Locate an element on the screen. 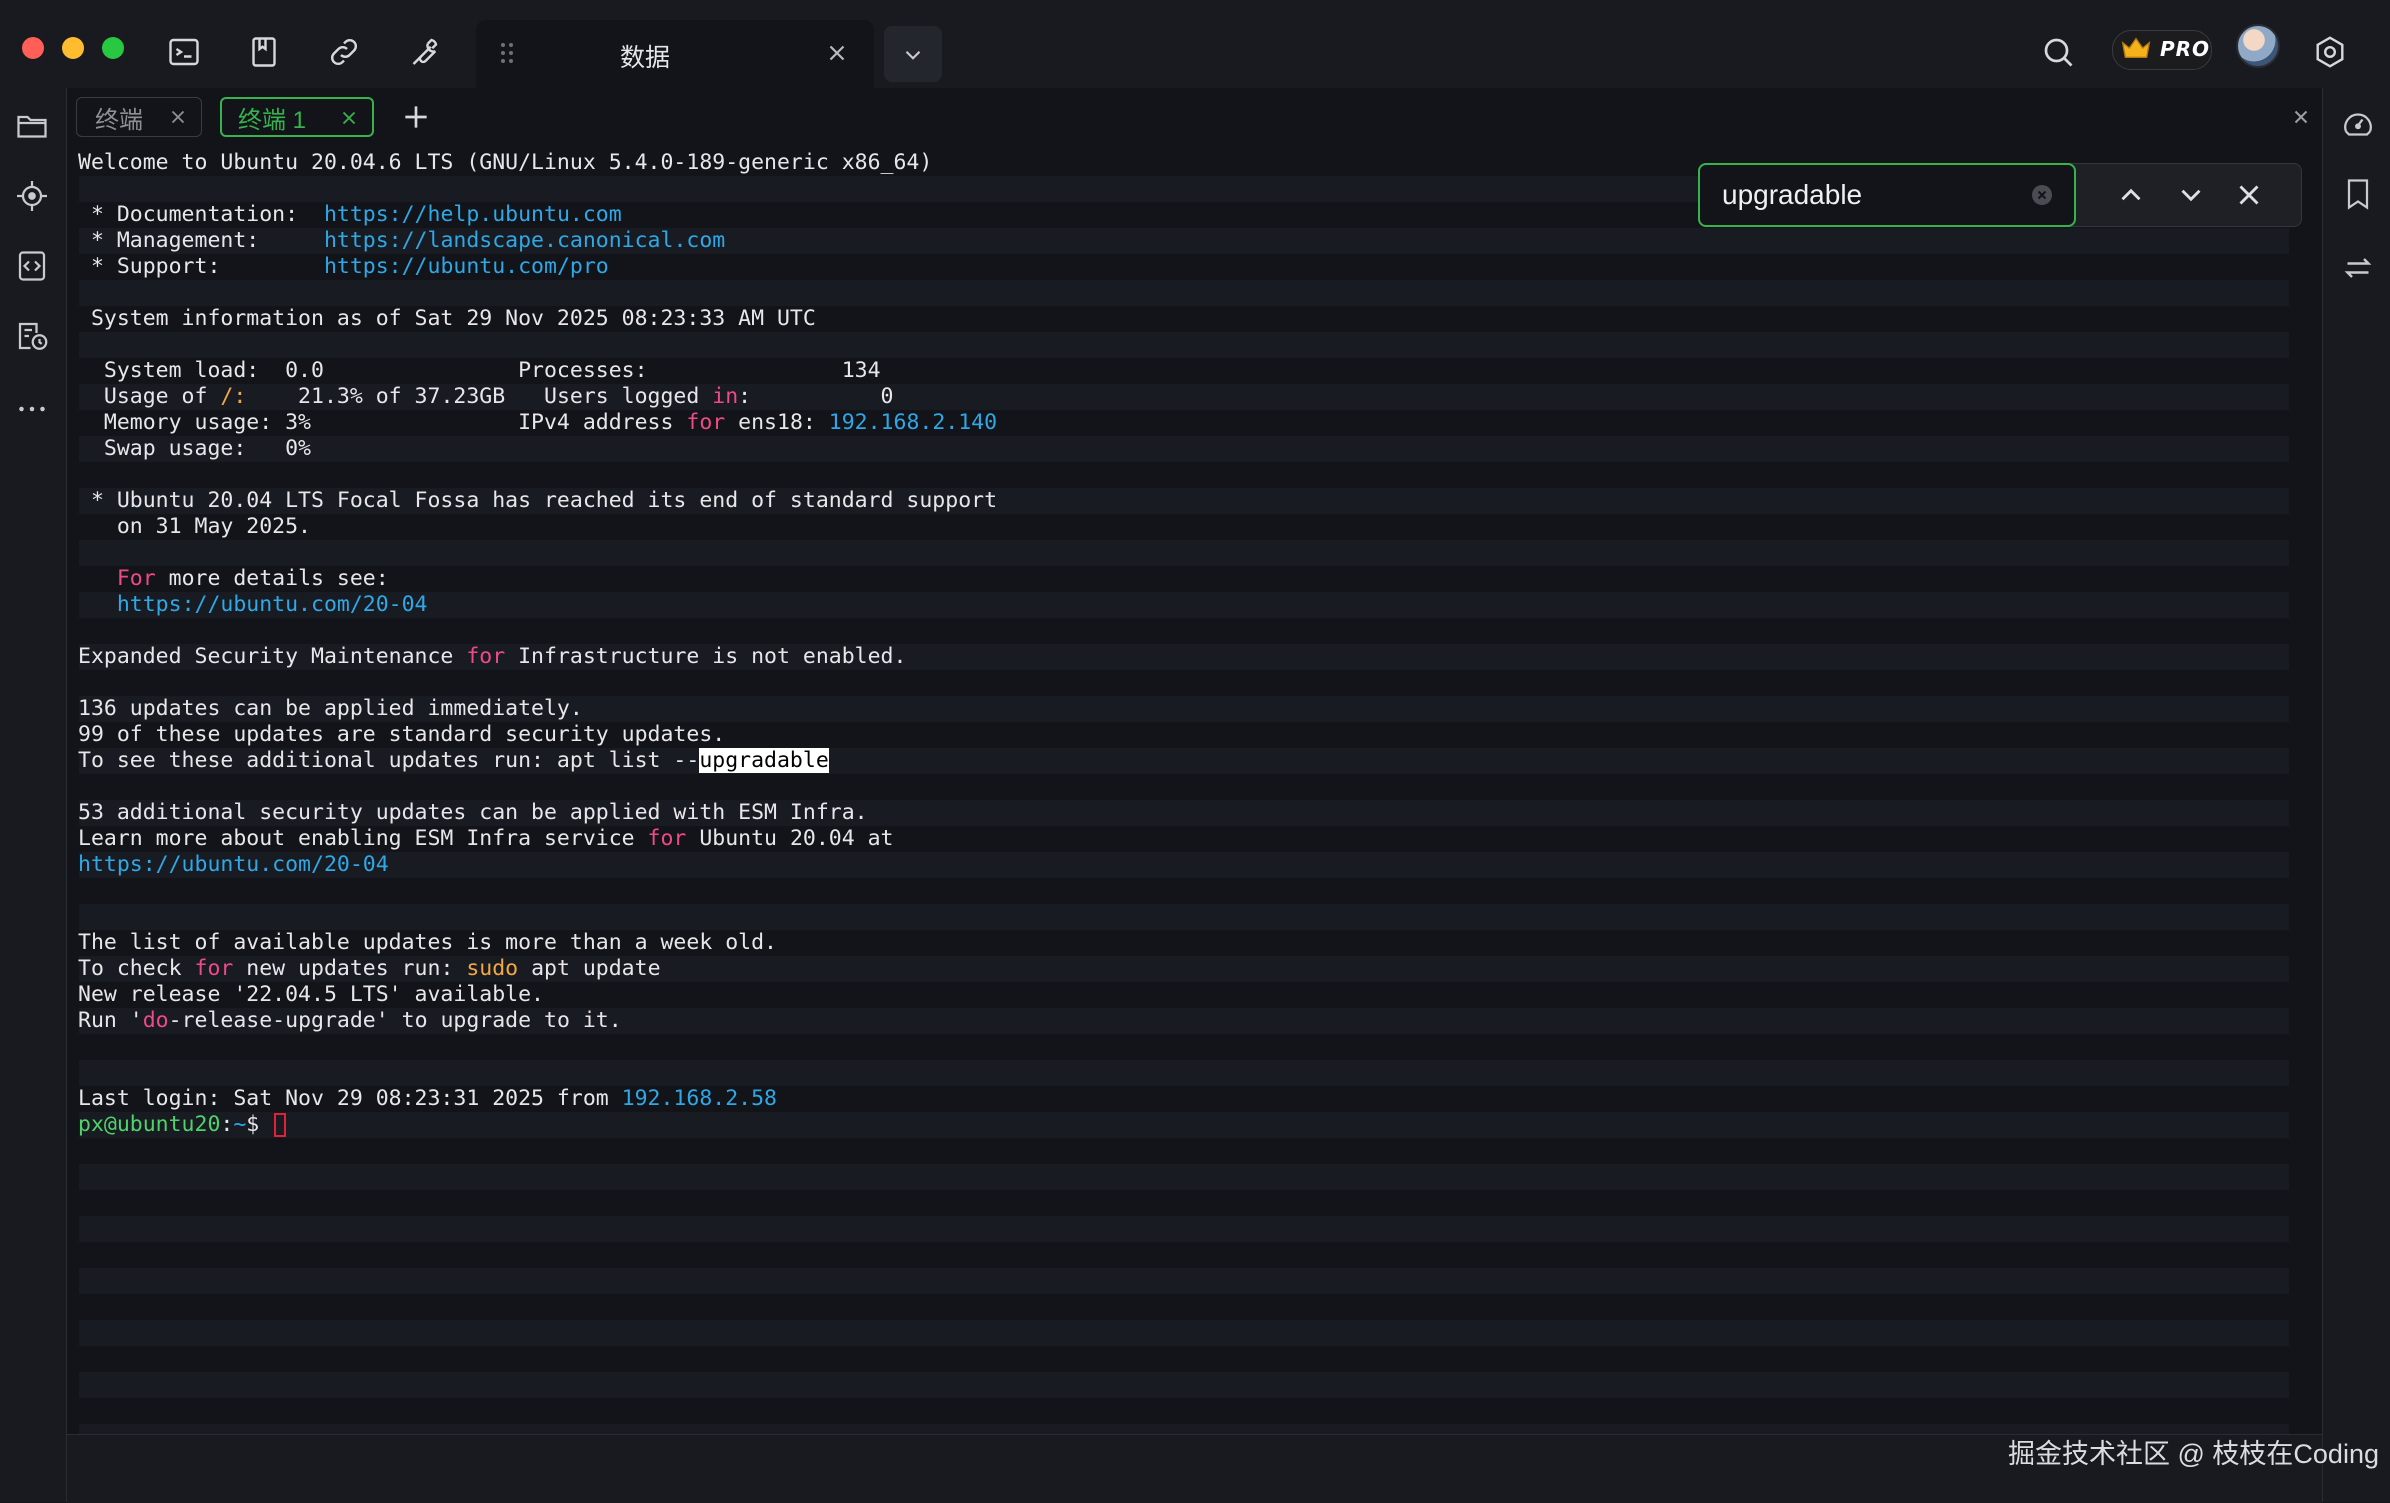 The image size is (2390, 1503). terminal-text: 21.3% of 37.23GB Users logged is located at coordinates (479, 396).